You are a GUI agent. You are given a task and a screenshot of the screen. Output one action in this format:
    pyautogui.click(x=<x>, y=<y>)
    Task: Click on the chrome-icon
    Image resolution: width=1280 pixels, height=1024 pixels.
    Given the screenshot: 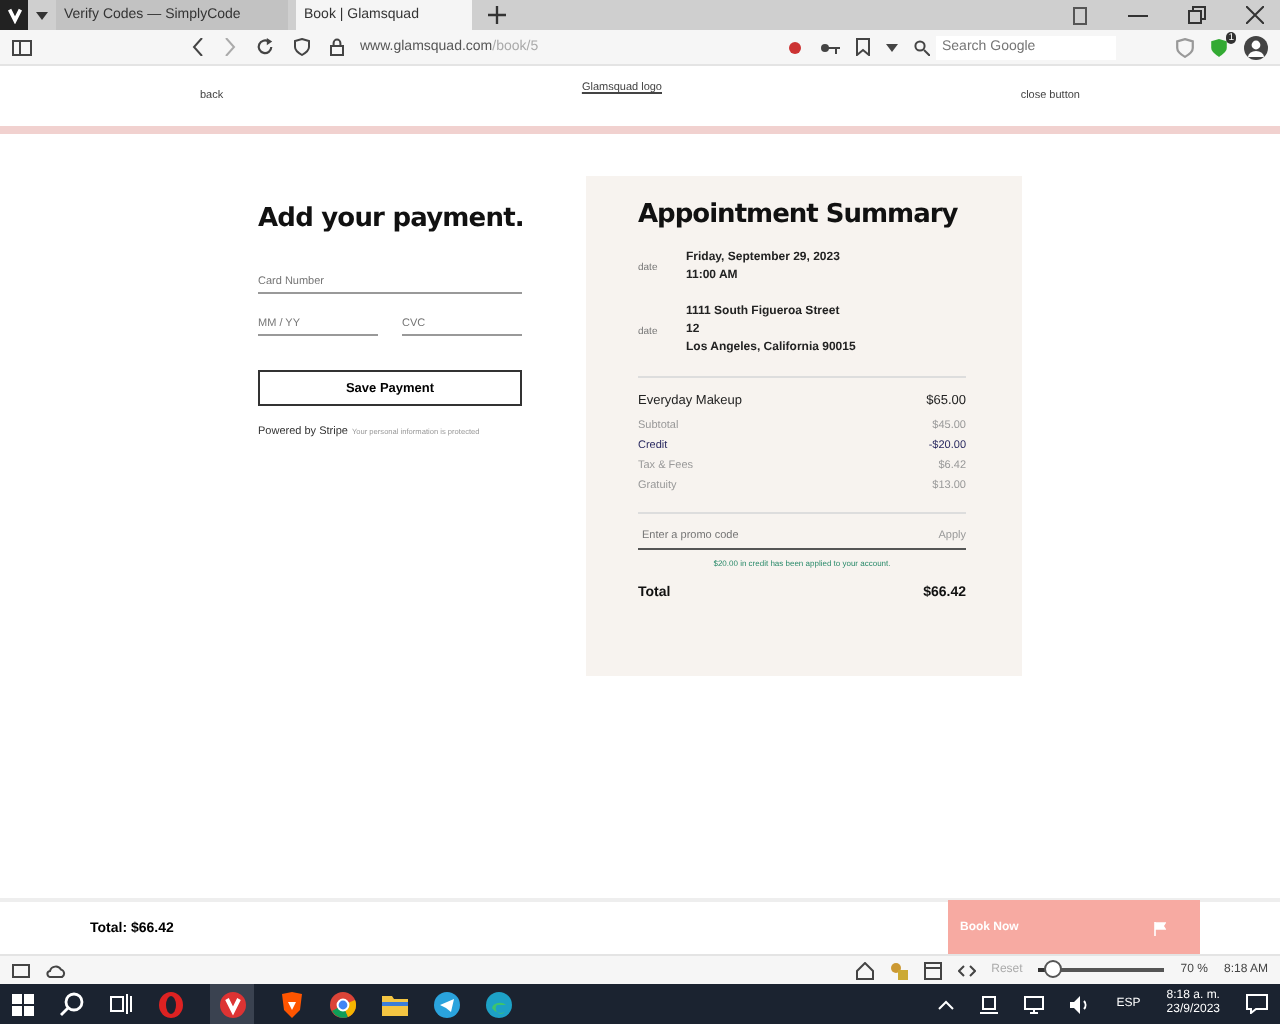 What is the action you would take?
    pyautogui.click(x=343, y=1004)
    